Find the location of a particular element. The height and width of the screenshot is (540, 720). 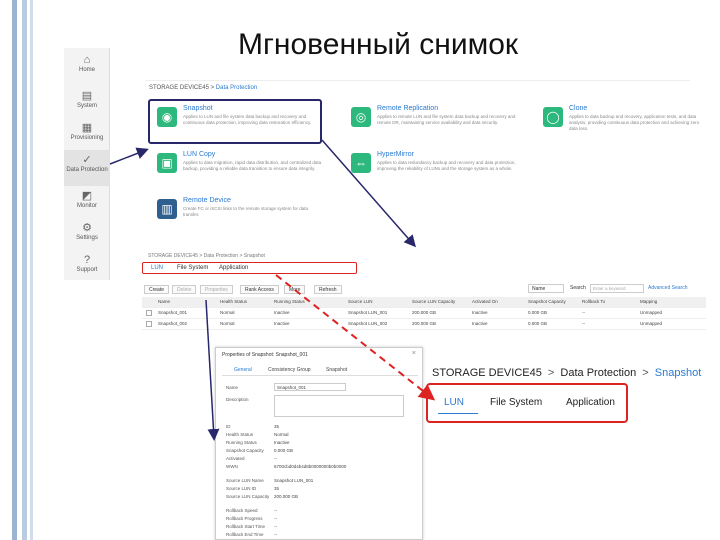

table-cell: Unmapped is located at coordinates (651, 312).